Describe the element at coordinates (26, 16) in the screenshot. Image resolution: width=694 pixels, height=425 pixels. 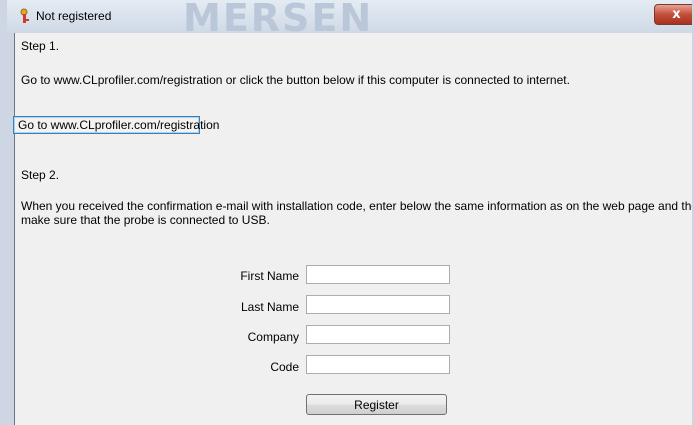
I see `key-icon` at that location.